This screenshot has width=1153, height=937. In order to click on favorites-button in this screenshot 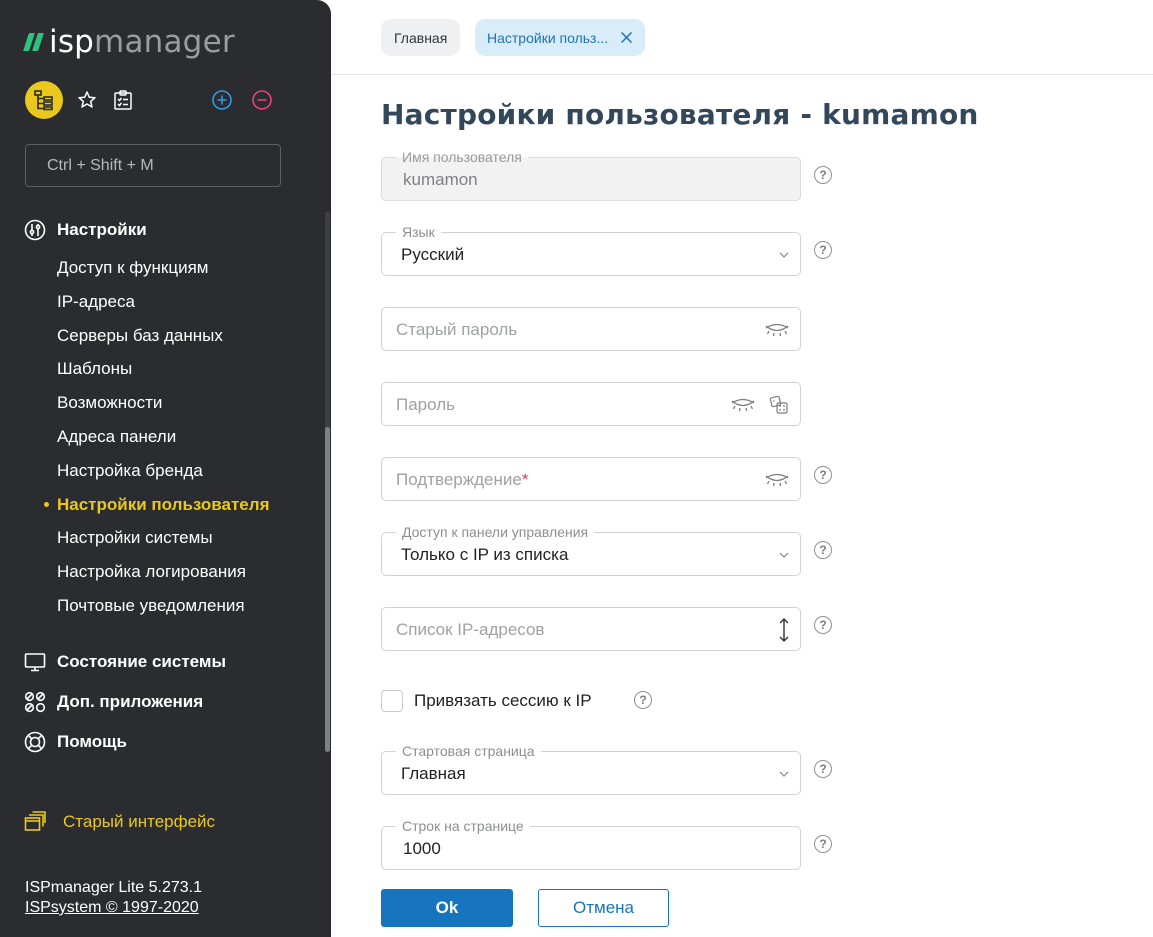, I will do `click(87, 100)`.